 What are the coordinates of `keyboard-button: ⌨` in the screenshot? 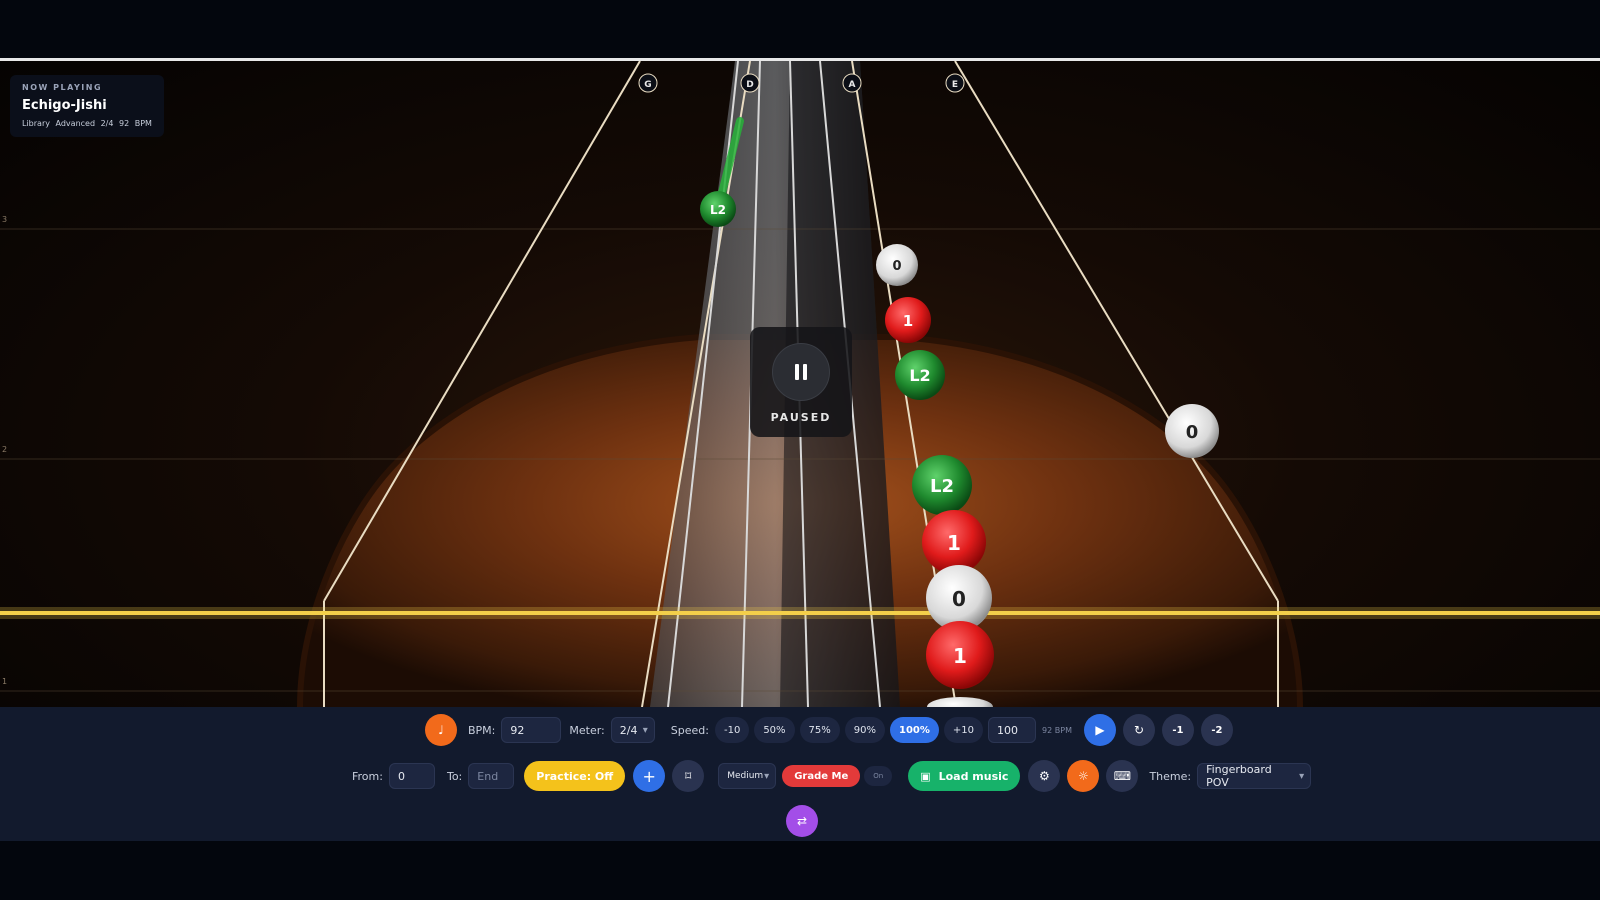 It's located at (1122, 776).